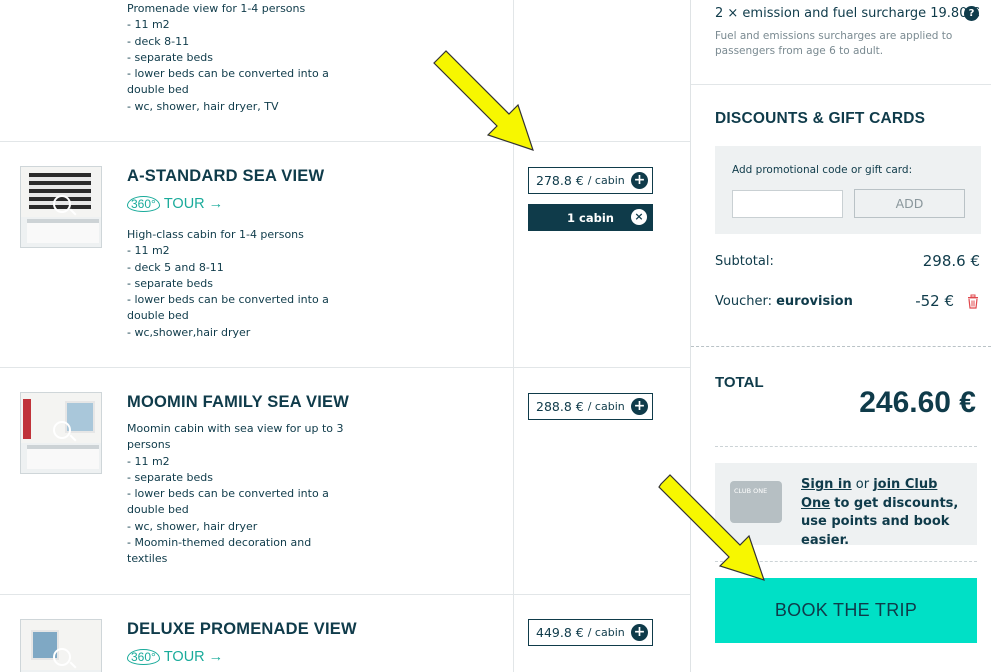 The image size is (1000, 672). What do you see at coordinates (189, 332) in the screenshot?
I see `desc-line: - wc,shower,hair dryer` at bounding box center [189, 332].